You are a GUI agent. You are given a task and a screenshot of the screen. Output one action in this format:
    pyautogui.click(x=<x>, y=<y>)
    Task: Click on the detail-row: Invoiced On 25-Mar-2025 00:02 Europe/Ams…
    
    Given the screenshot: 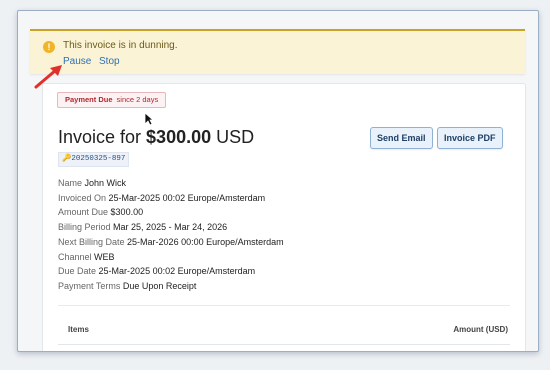 What is the action you would take?
    pyautogui.click(x=171, y=198)
    